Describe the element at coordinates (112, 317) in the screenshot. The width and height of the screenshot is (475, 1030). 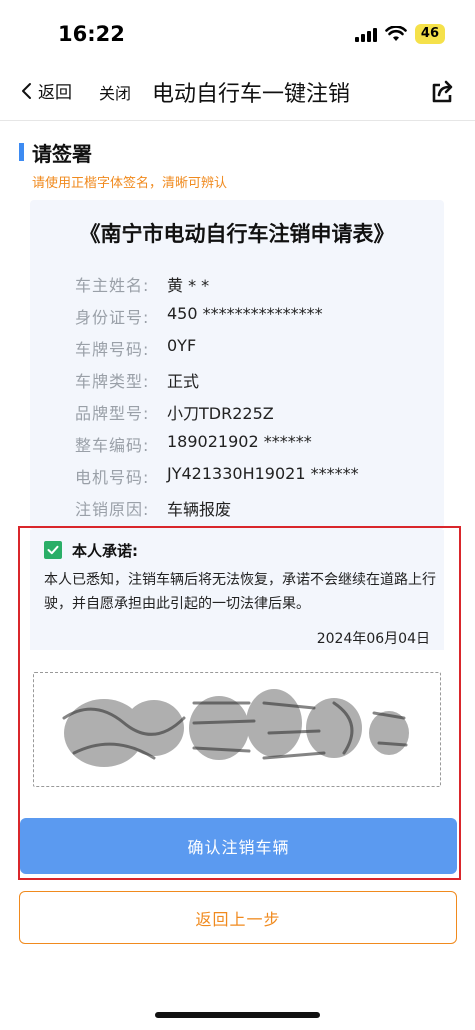
I see `form-label: 身份证号:` at that location.